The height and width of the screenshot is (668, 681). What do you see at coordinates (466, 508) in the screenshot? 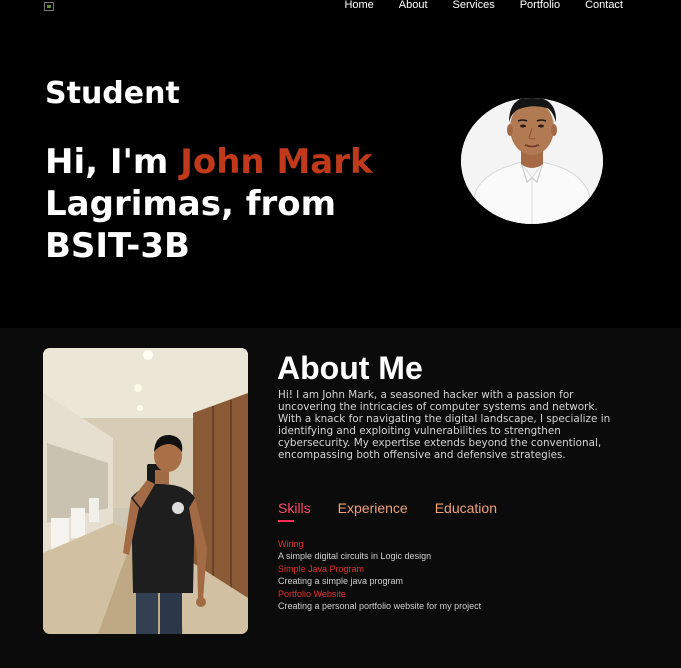
I see `tab-education: Education` at bounding box center [466, 508].